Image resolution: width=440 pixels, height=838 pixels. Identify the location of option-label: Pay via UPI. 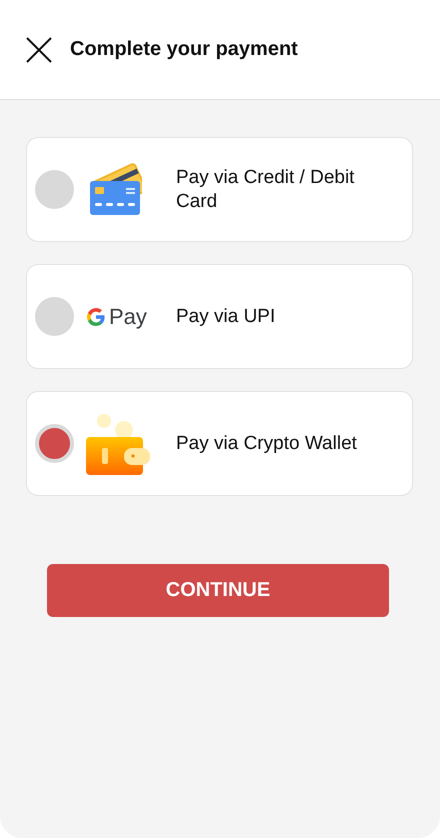
(226, 316).